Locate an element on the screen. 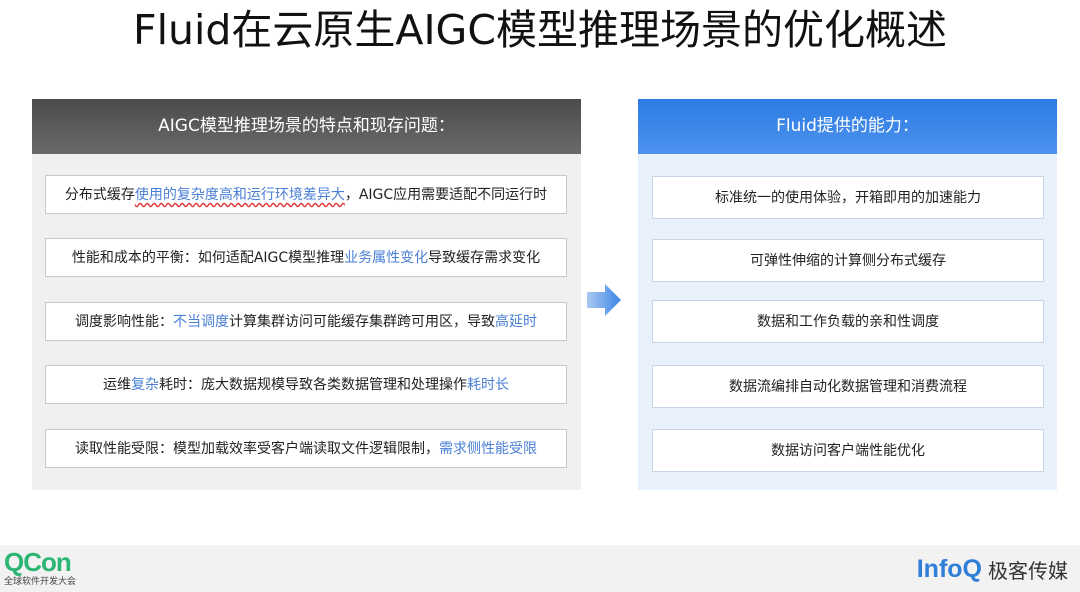  problem-highlight: 高延时 is located at coordinates (516, 322).